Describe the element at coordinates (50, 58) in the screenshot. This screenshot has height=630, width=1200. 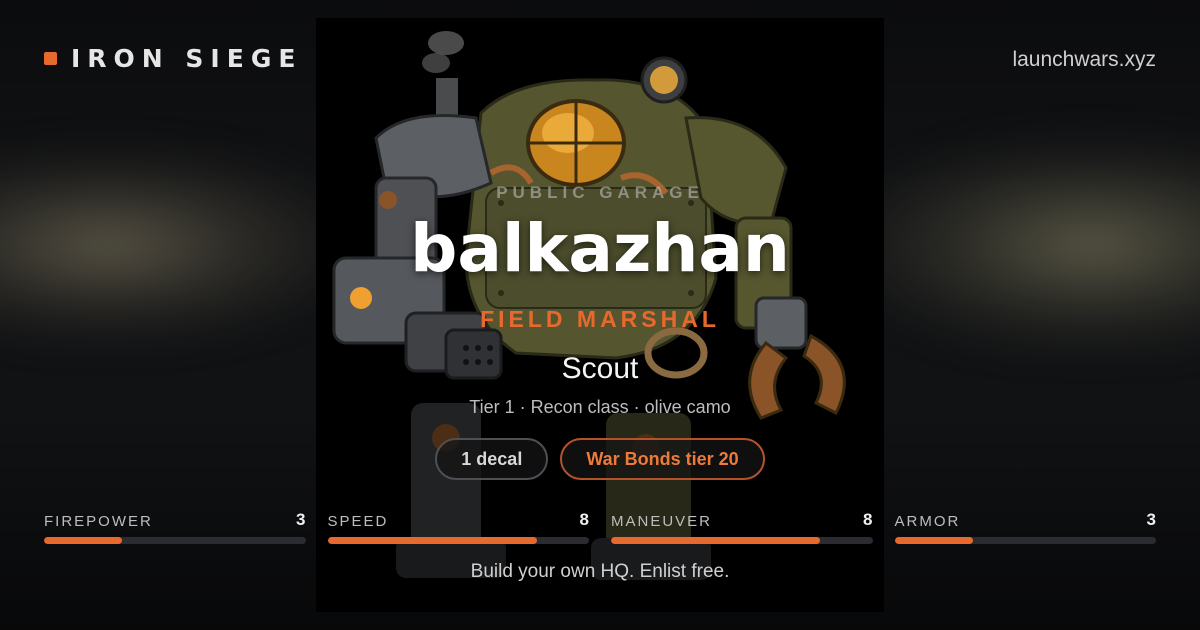
I see `brand-mark-icon` at that location.